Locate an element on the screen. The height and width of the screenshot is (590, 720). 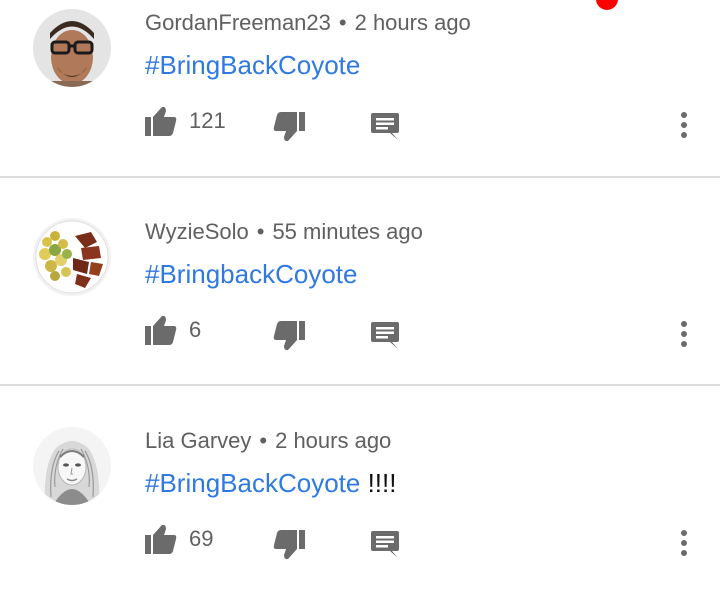
author-name: Lia Garvey is located at coordinates (198, 440).